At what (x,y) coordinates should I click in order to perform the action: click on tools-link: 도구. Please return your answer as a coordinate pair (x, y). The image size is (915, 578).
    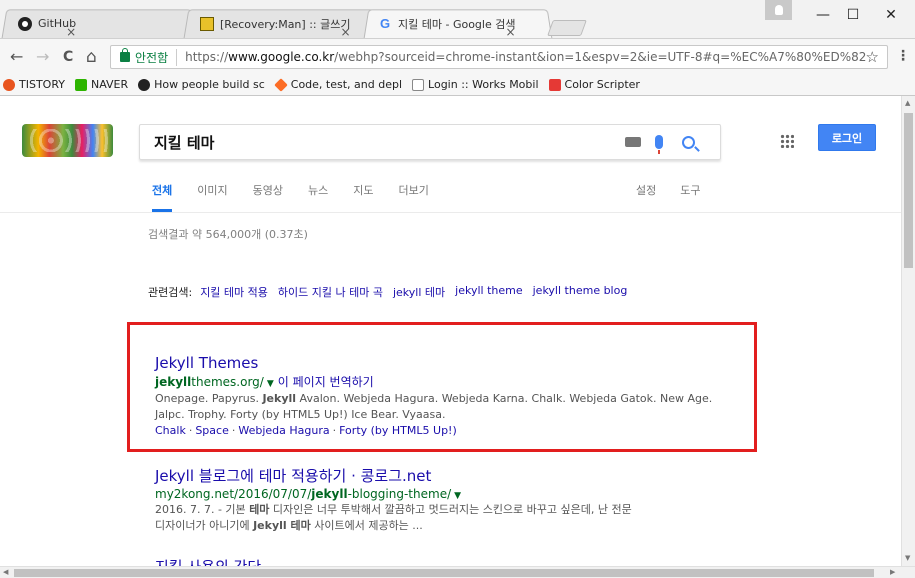
    Looking at the image, I should click on (690, 190).